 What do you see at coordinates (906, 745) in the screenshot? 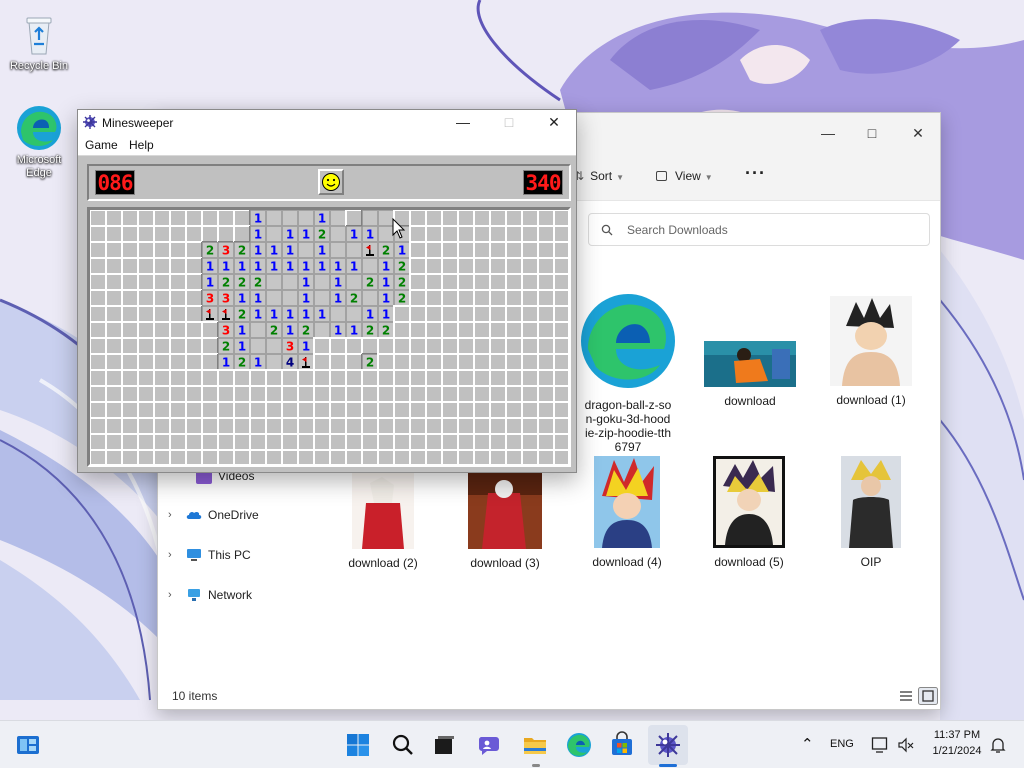
I see `volume-muted-icon` at bounding box center [906, 745].